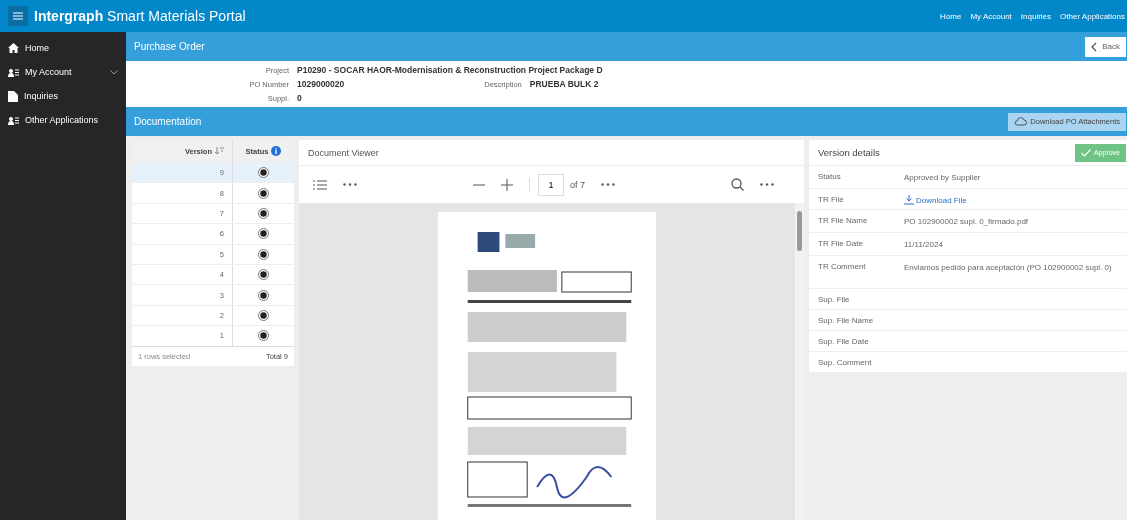  I want to click on detail-label: Status, so click(830, 176).